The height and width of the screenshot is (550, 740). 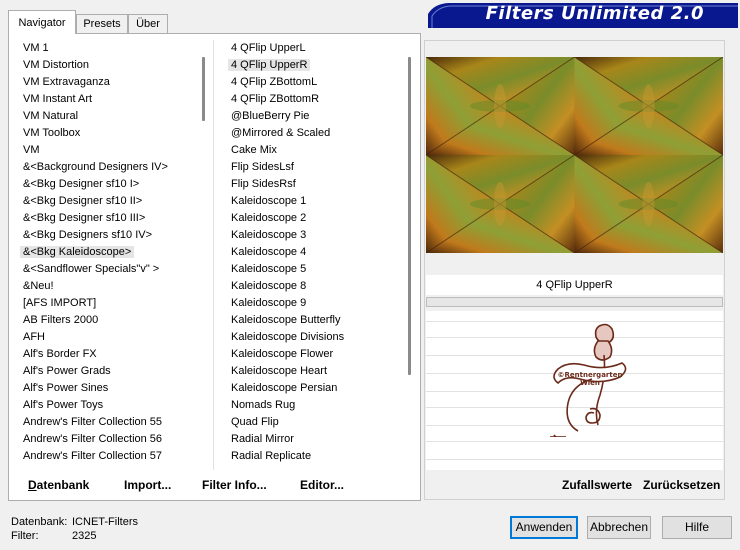 What do you see at coordinates (107, 65) in the screenshot?
I see `category-item: VM Distortion` at bounding box center [107, 65].